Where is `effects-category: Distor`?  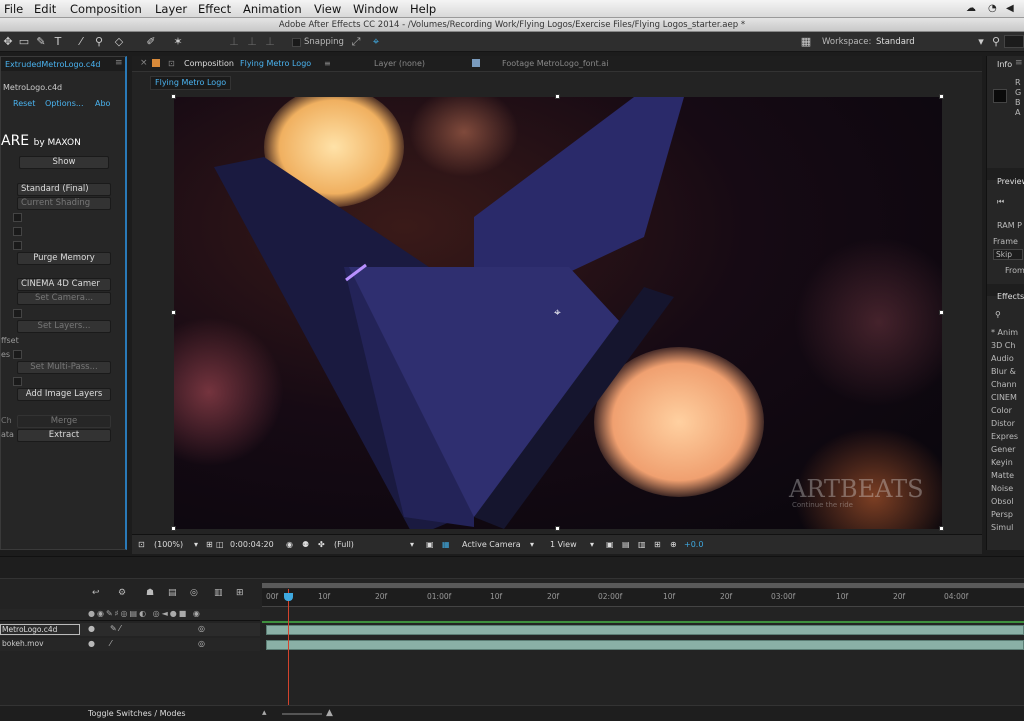
effects-category: Distor is located at coordinates (1003, 423).